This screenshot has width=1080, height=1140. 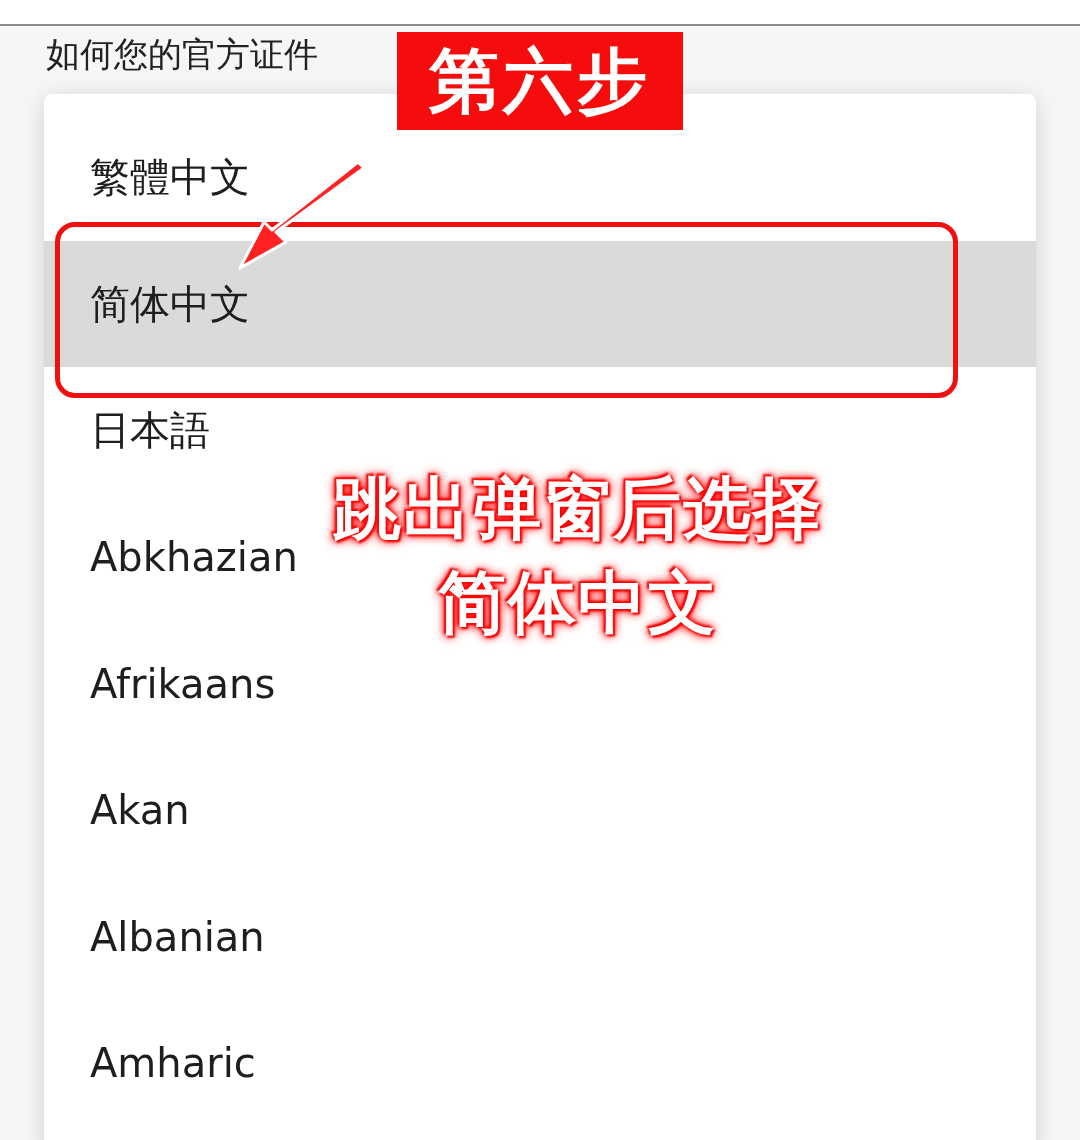 What do you see at coordinates (150, 430) in the screenshot?
I see `language-option: 日本語` at bounding box center [150, 430].